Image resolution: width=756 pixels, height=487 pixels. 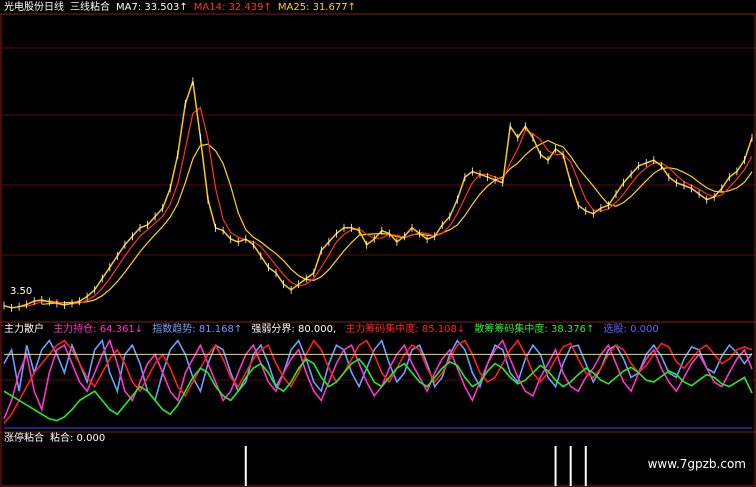 I want to click on ma7-label: MA7: 33.503↑, so click(x=152, y=7).